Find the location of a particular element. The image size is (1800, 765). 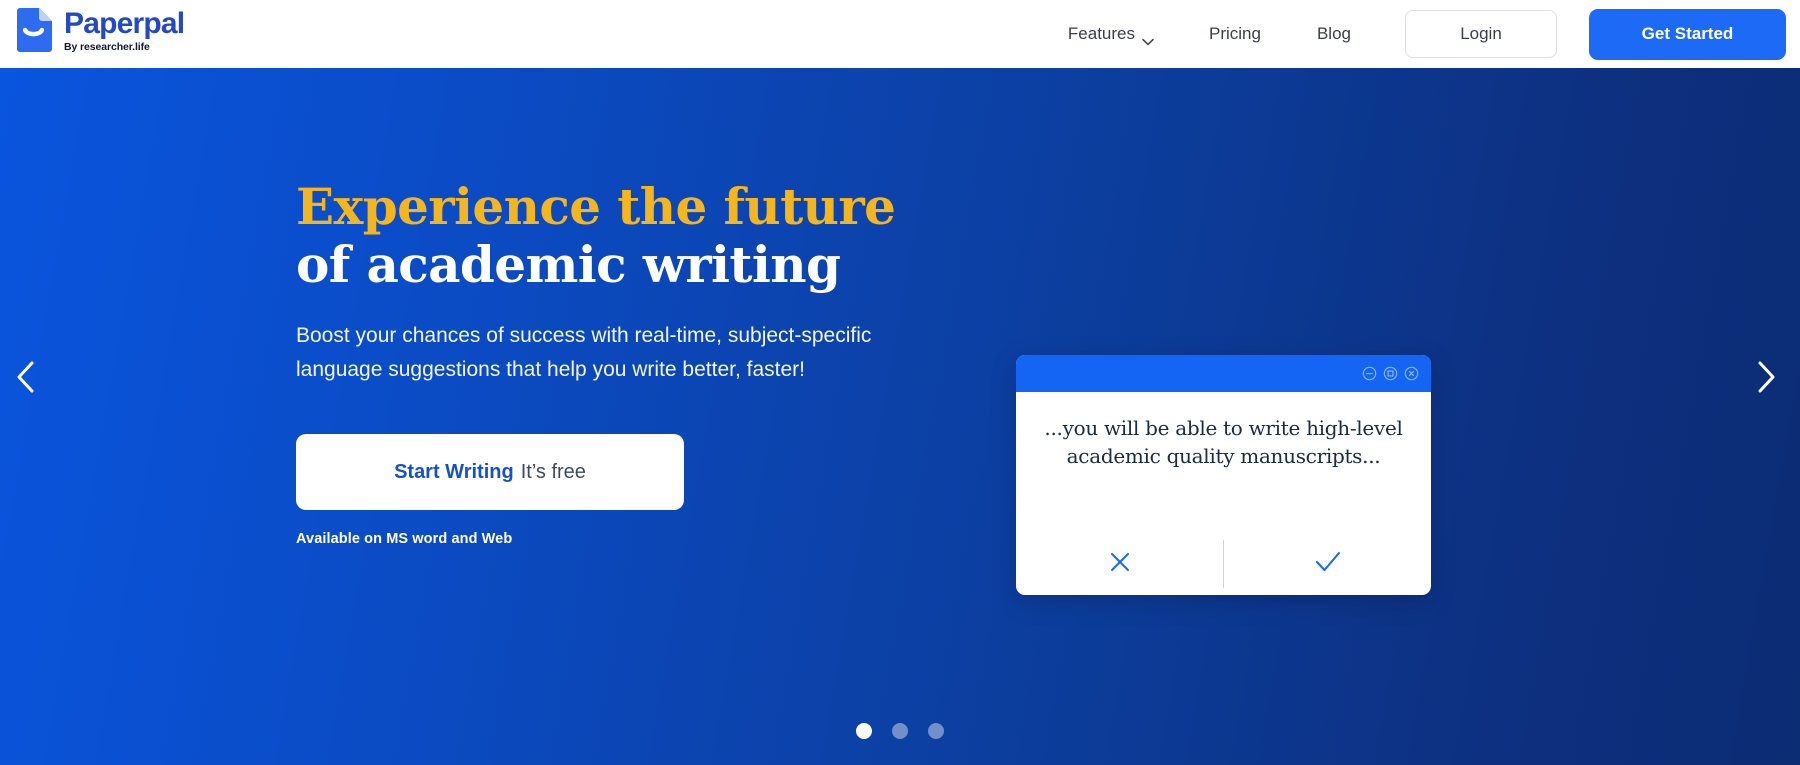

reject-suggestion-button is located at coordinates (1119, 564).